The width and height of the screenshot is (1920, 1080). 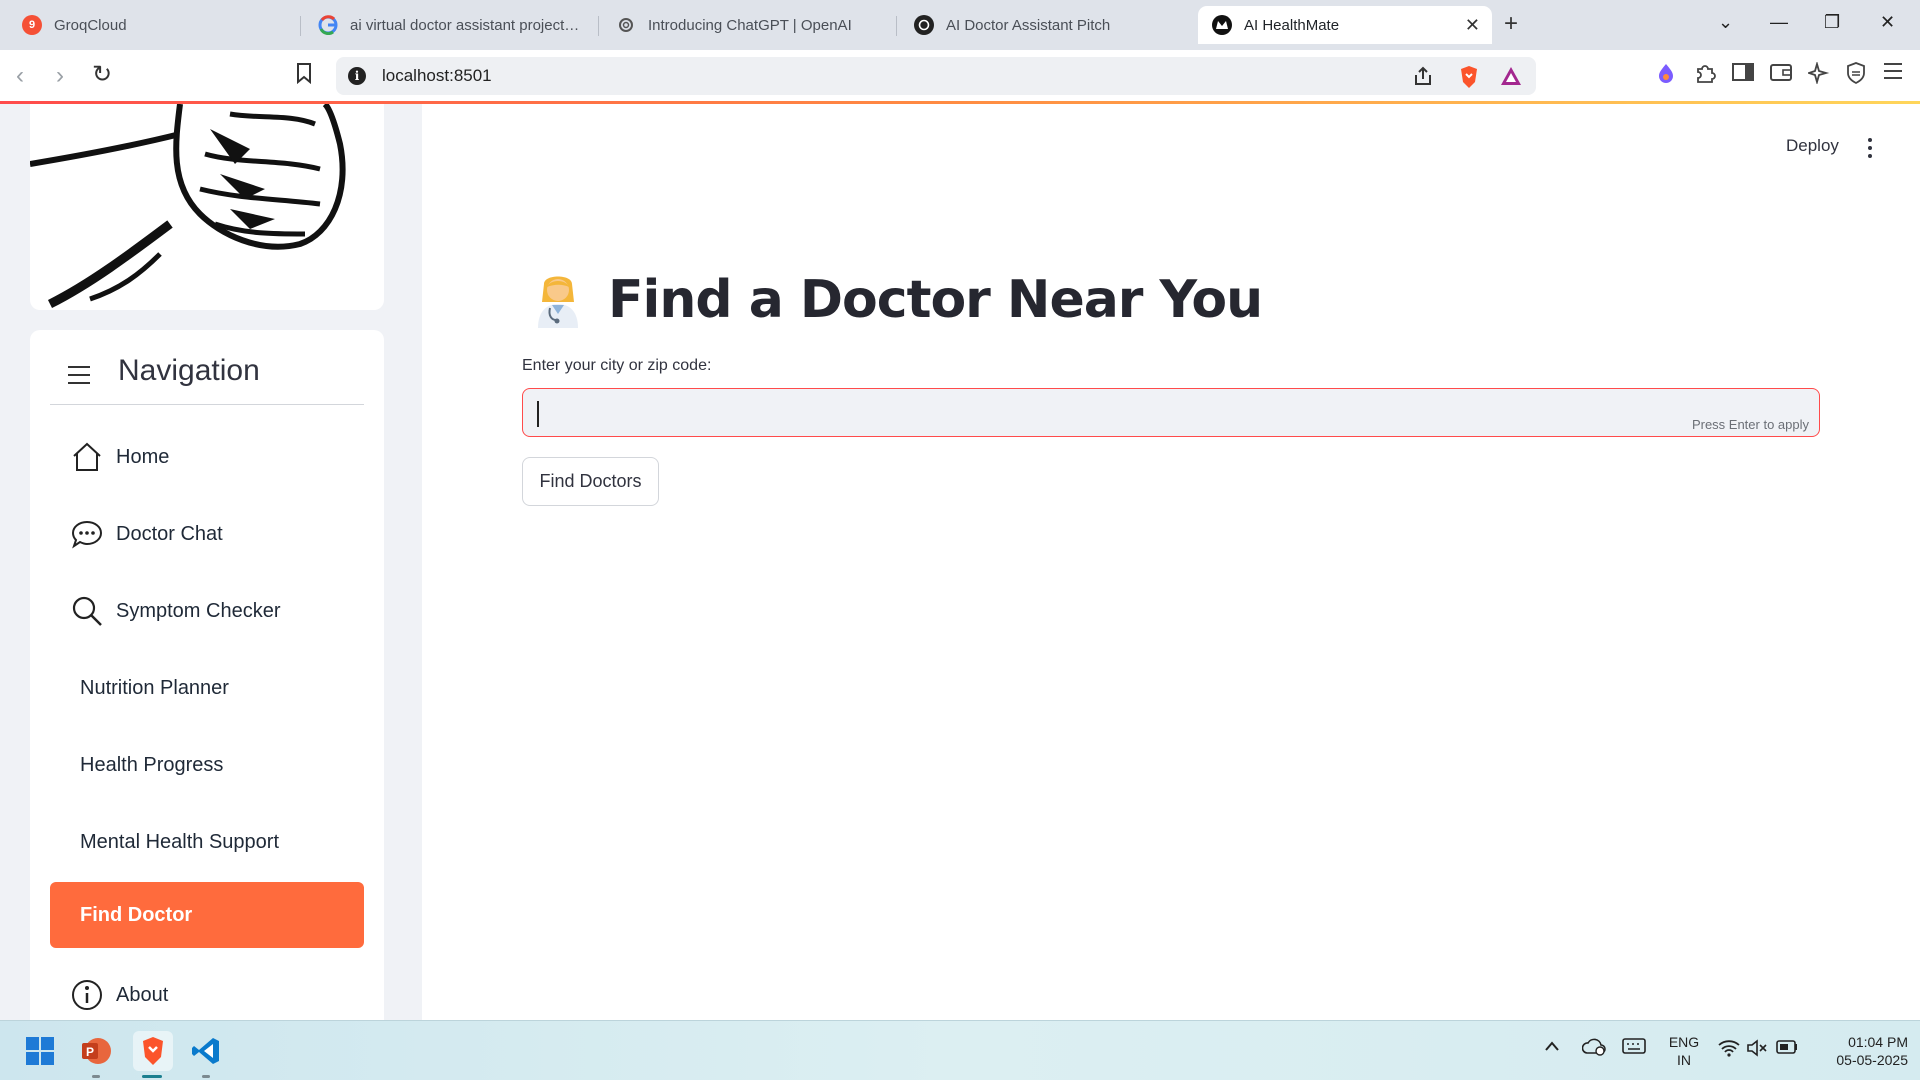 What do you see at coordinates (152, 1076) in the screenshot?
I see `app-indicator-active` at bounding box center [152, 1076].